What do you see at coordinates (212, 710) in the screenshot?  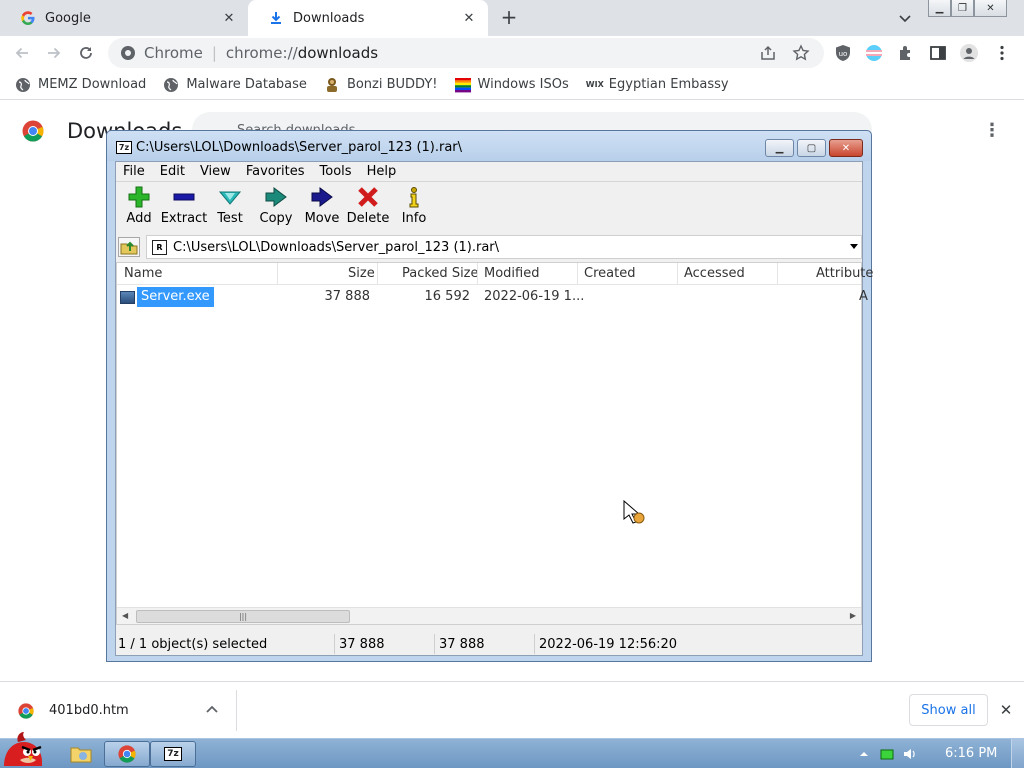 I see `chevron-up-icon` at bounding box center [212, 710].